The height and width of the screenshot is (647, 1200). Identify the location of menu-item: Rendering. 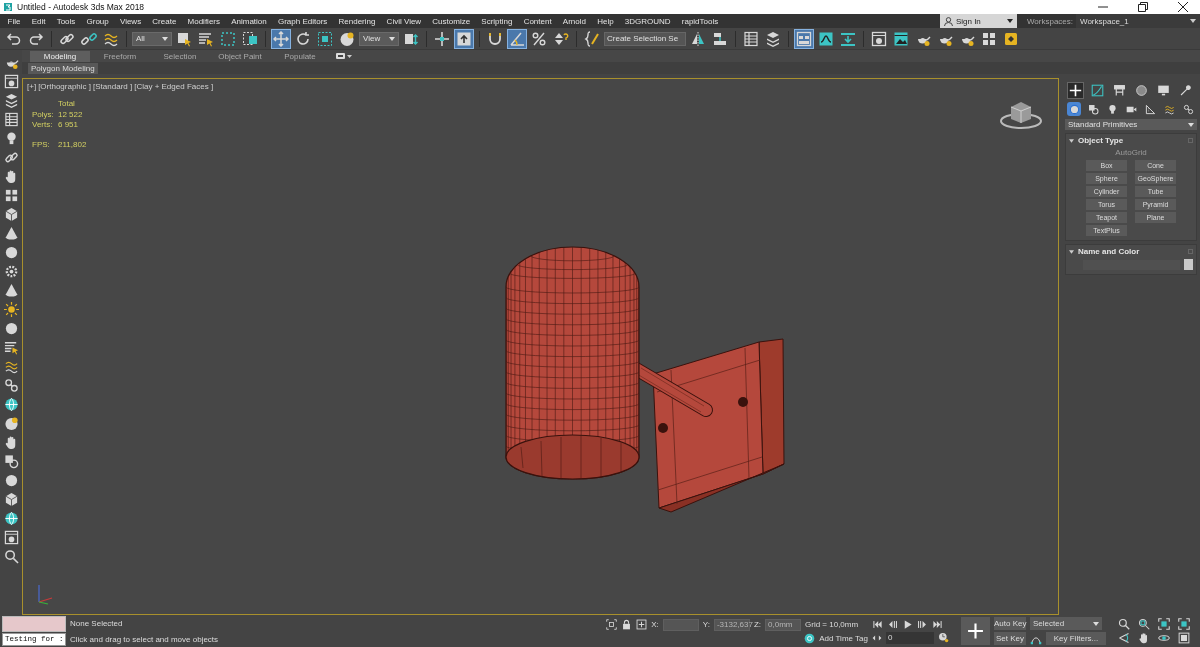
(356, 21).